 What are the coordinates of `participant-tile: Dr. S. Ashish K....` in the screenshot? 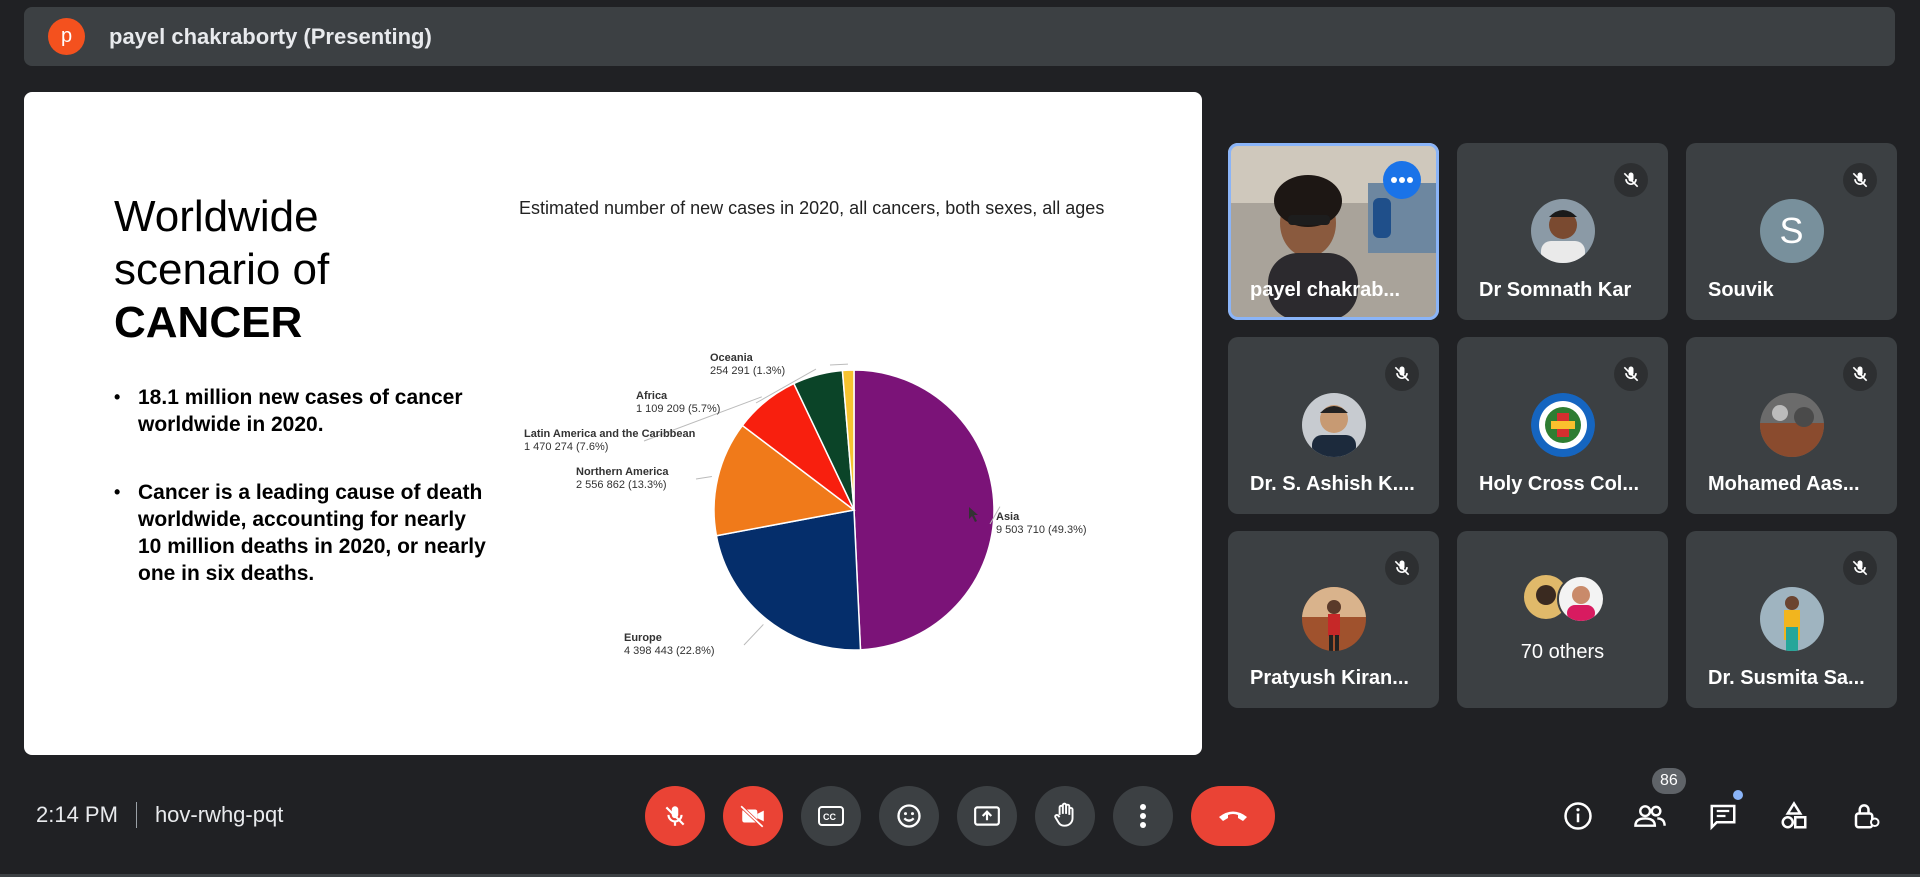 It's located at (1333, 425).